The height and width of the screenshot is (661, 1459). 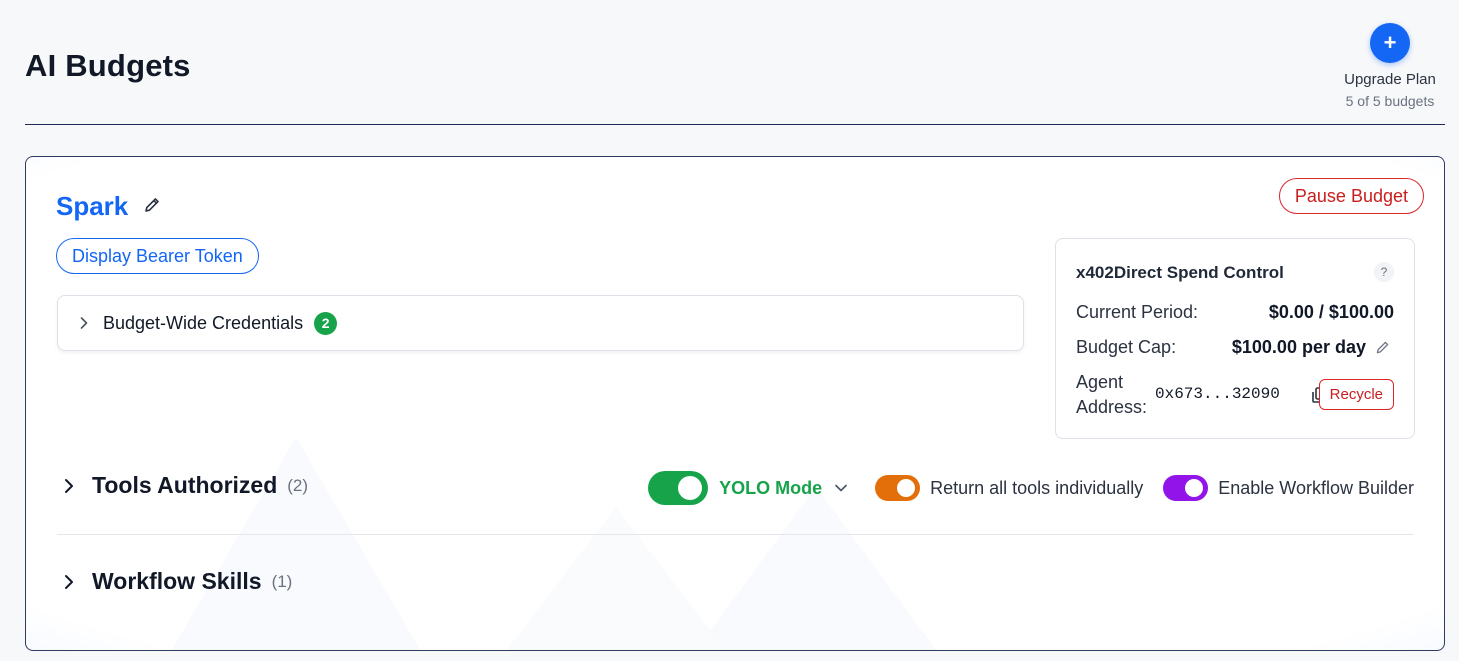 I want to click on budget-cap-row: Budget Cap: $100.00 per day, so click(x=1235, y=349).